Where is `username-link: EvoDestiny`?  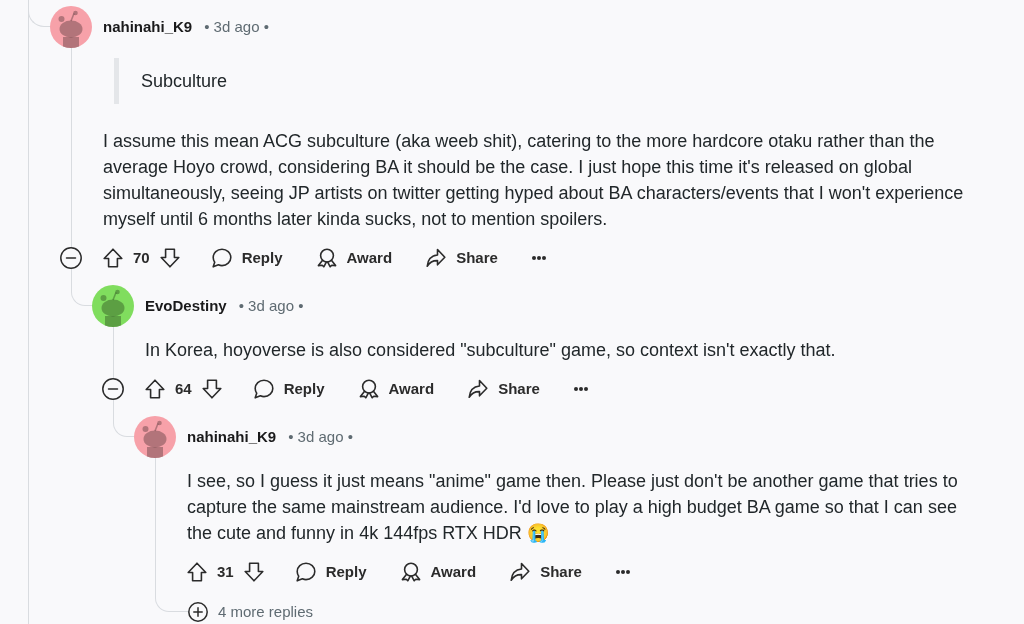 username-link: EvoDestiny is located at coordinates (186, 306).